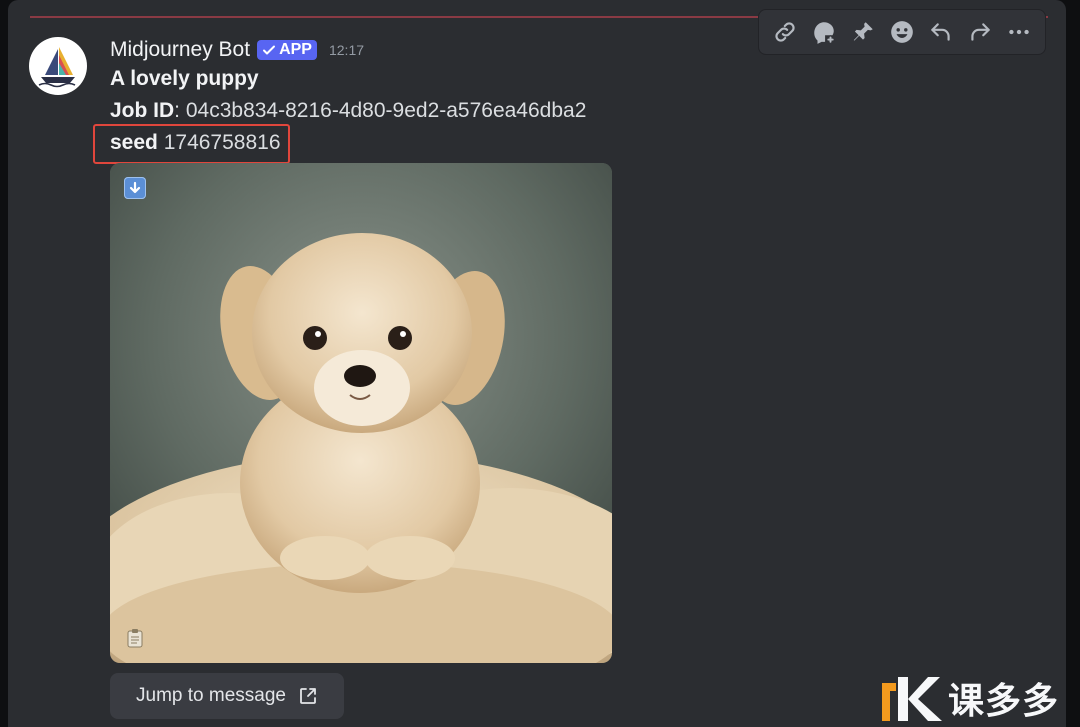 This screenshot has height=727, width=1080. Describe the element at coordinates (785, 32) in the screenshot. I see `link-icon` at that location.